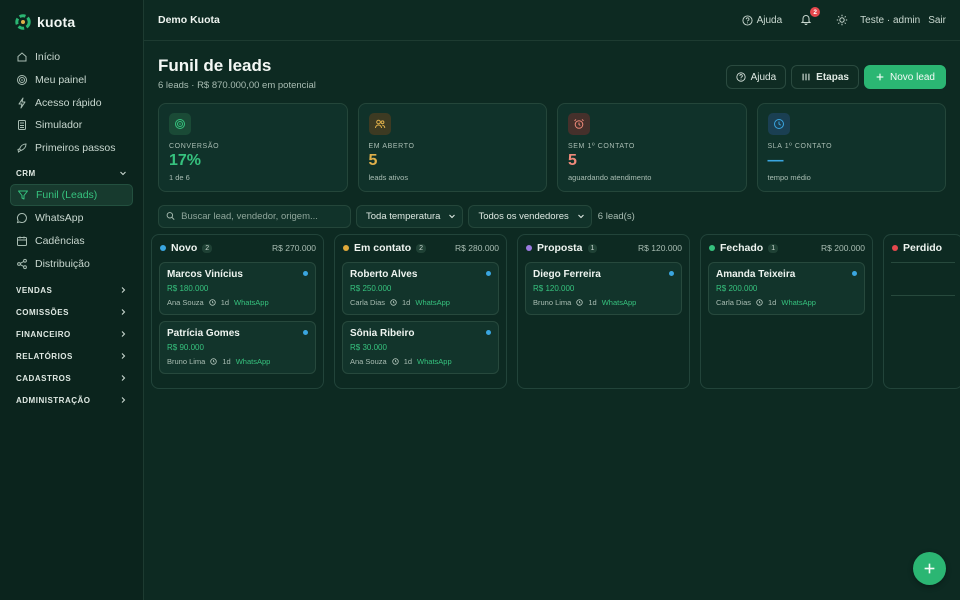 The width and height of the screenshot is (960, 600). What do you see at coordinates (388, 177) in the screenshot?
I see `kpi-note: leads ativos` at bounding box center [388, 177].